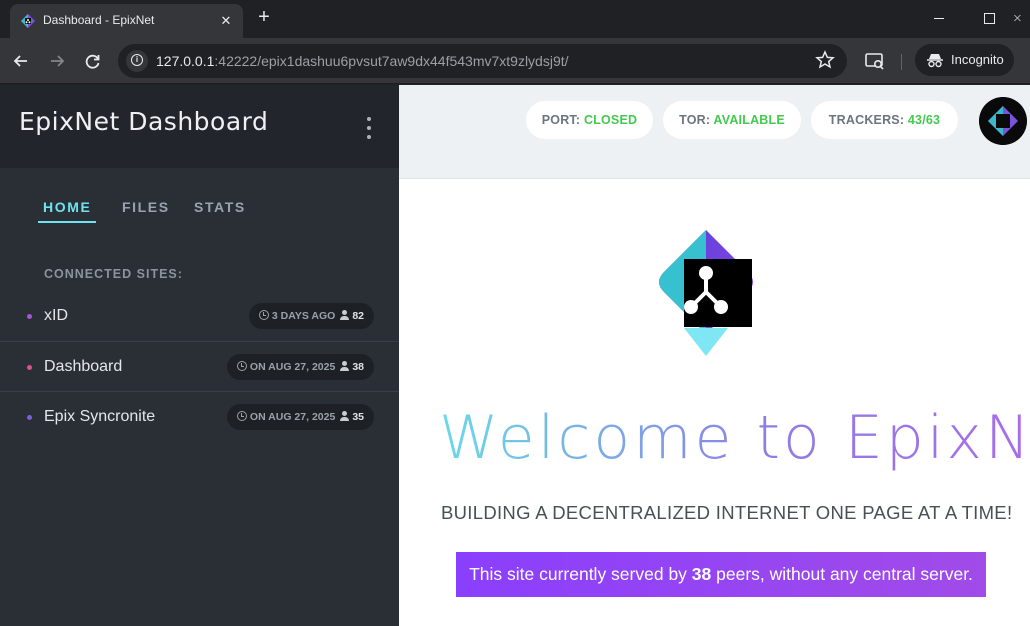 The width and height of the screenshot is (1030, 626). What do you see at coordinates (57, 61) in the screenshot?
I see `forward-arrow-icon` at bounding box center [57, 61].